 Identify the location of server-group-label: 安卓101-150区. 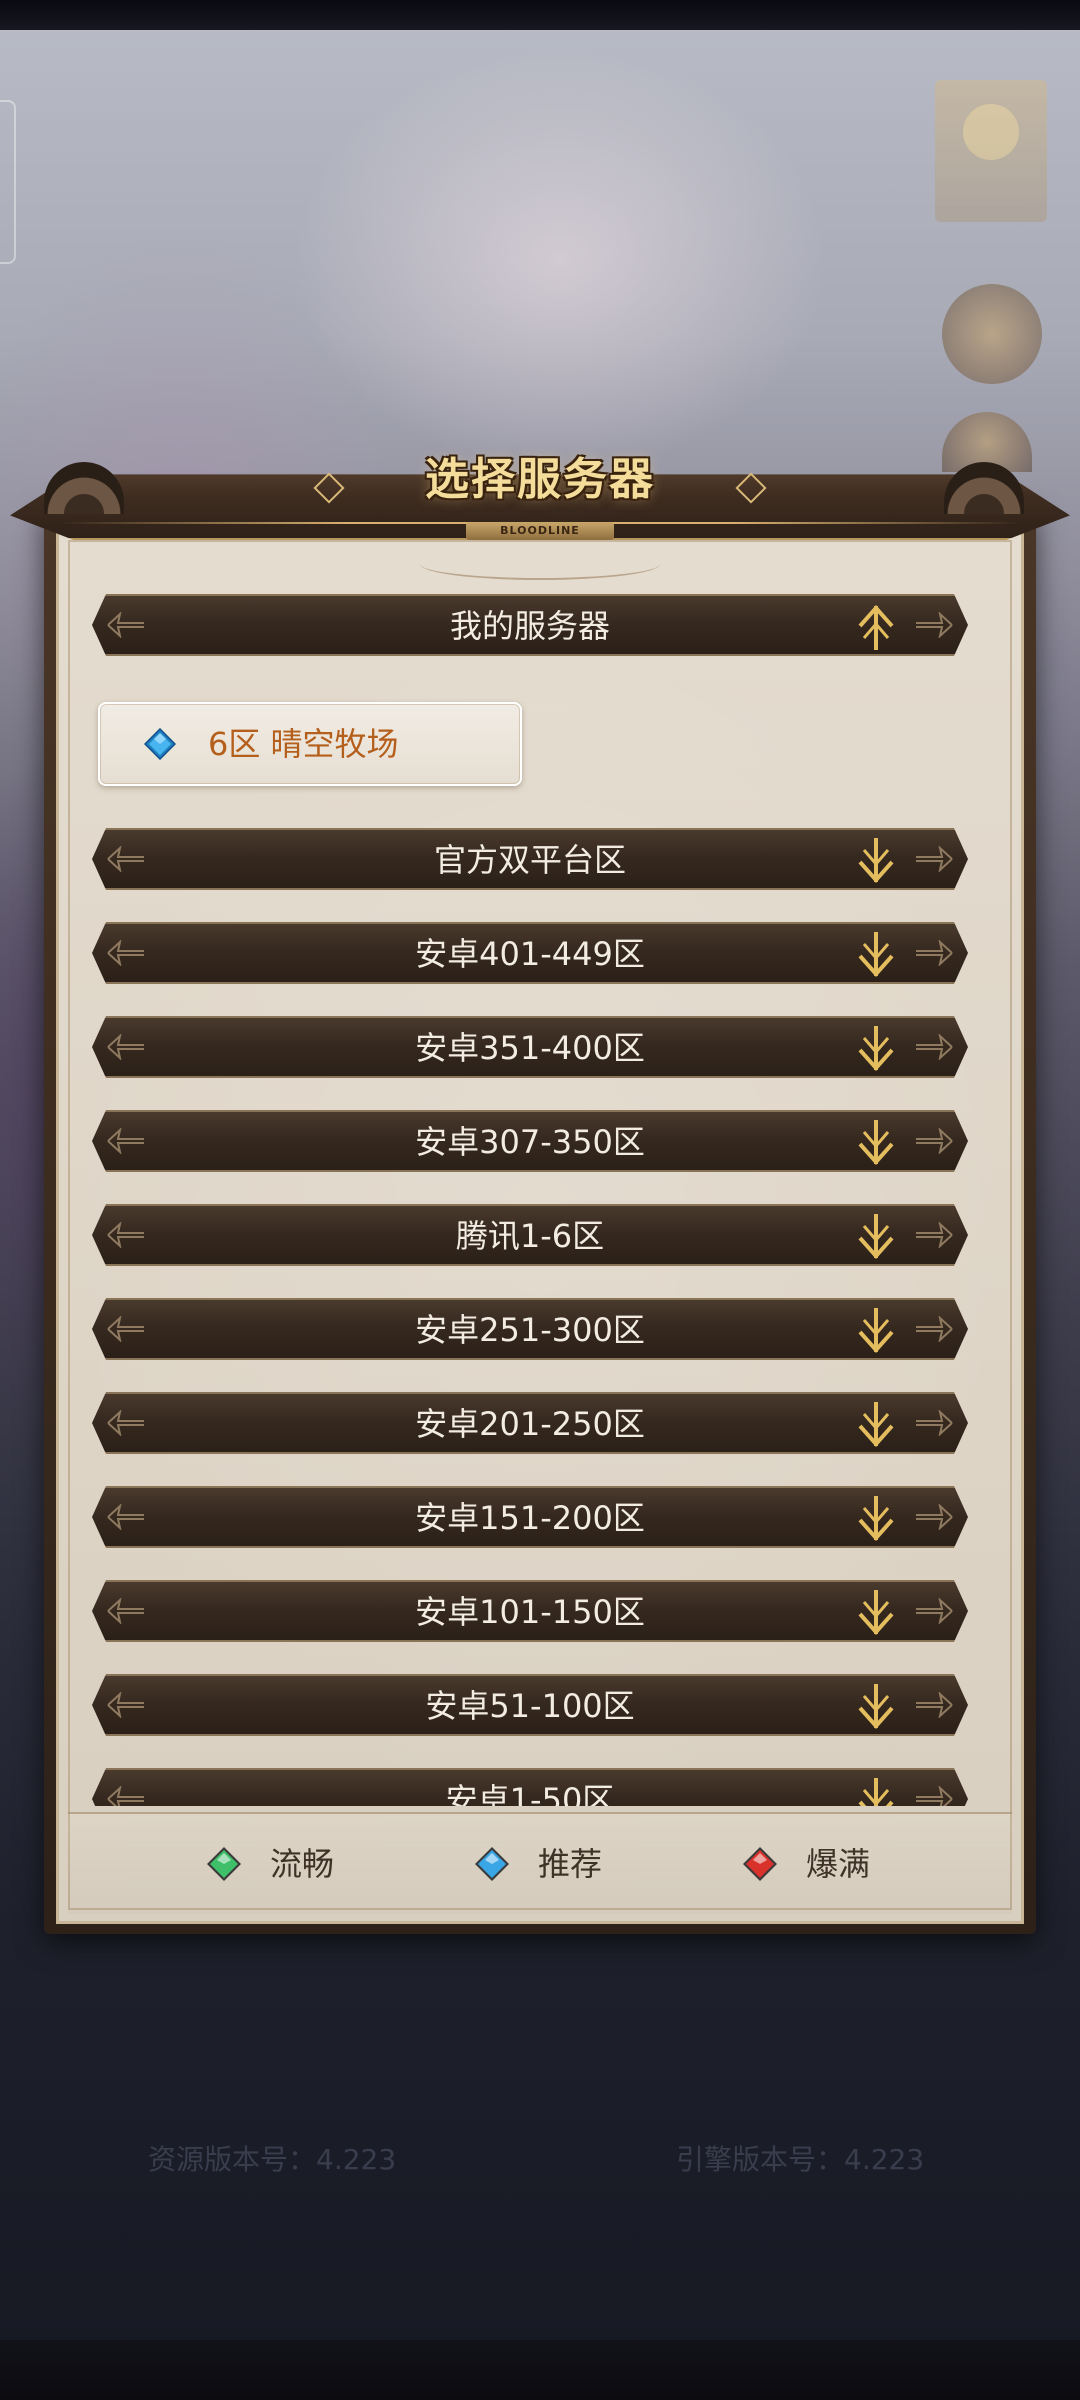
(530, 1612).